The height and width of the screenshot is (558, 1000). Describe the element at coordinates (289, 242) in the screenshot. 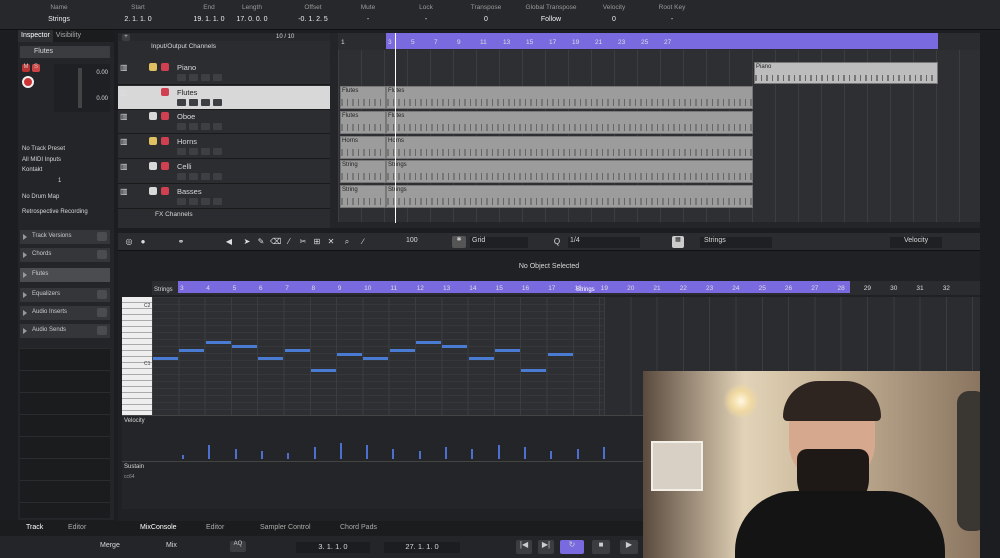

I see `trim-tool-icon: ⁄` at that location.